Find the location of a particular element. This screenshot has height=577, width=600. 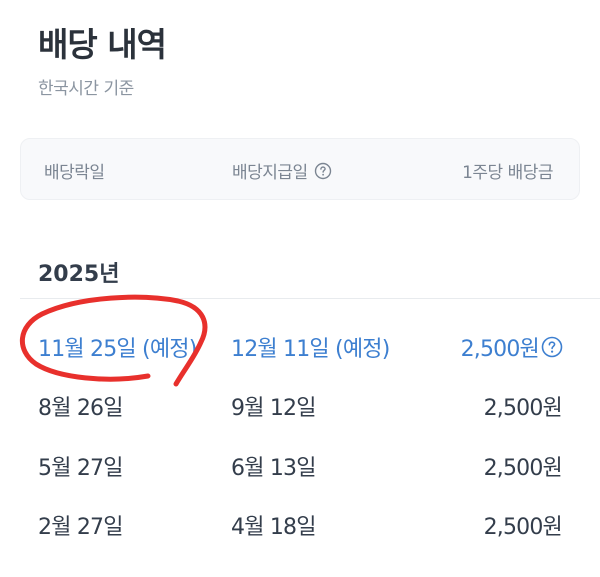

ex-date-cell: 2월 27일 is located at coordinates (80, 527).